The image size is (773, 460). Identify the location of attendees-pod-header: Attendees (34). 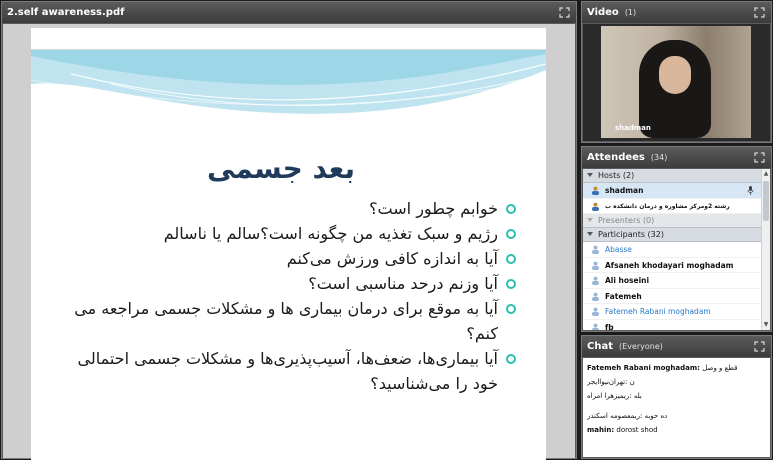
(676, 157).